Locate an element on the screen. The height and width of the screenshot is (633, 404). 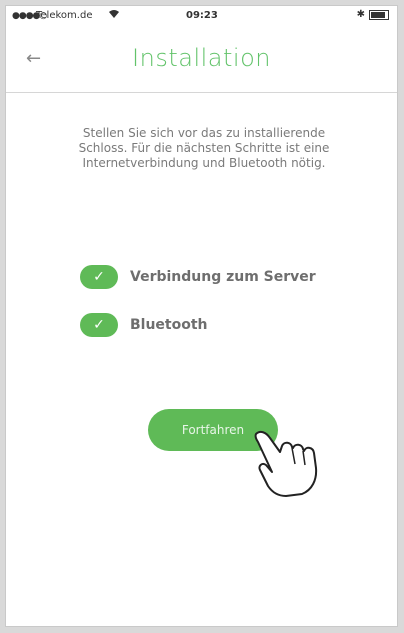
check-row-bluetooth: ✓ Bluetooth is located at coordinates (144, 325).